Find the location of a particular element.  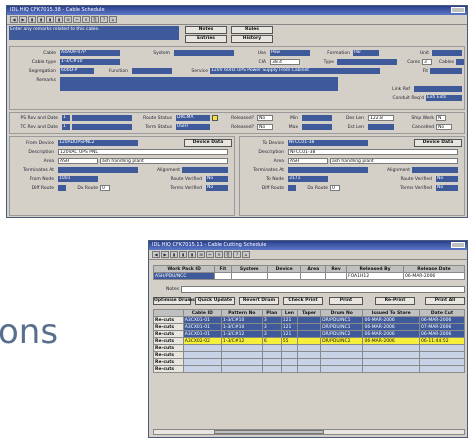

ps-rev-date is located at coordinates (102, 118).